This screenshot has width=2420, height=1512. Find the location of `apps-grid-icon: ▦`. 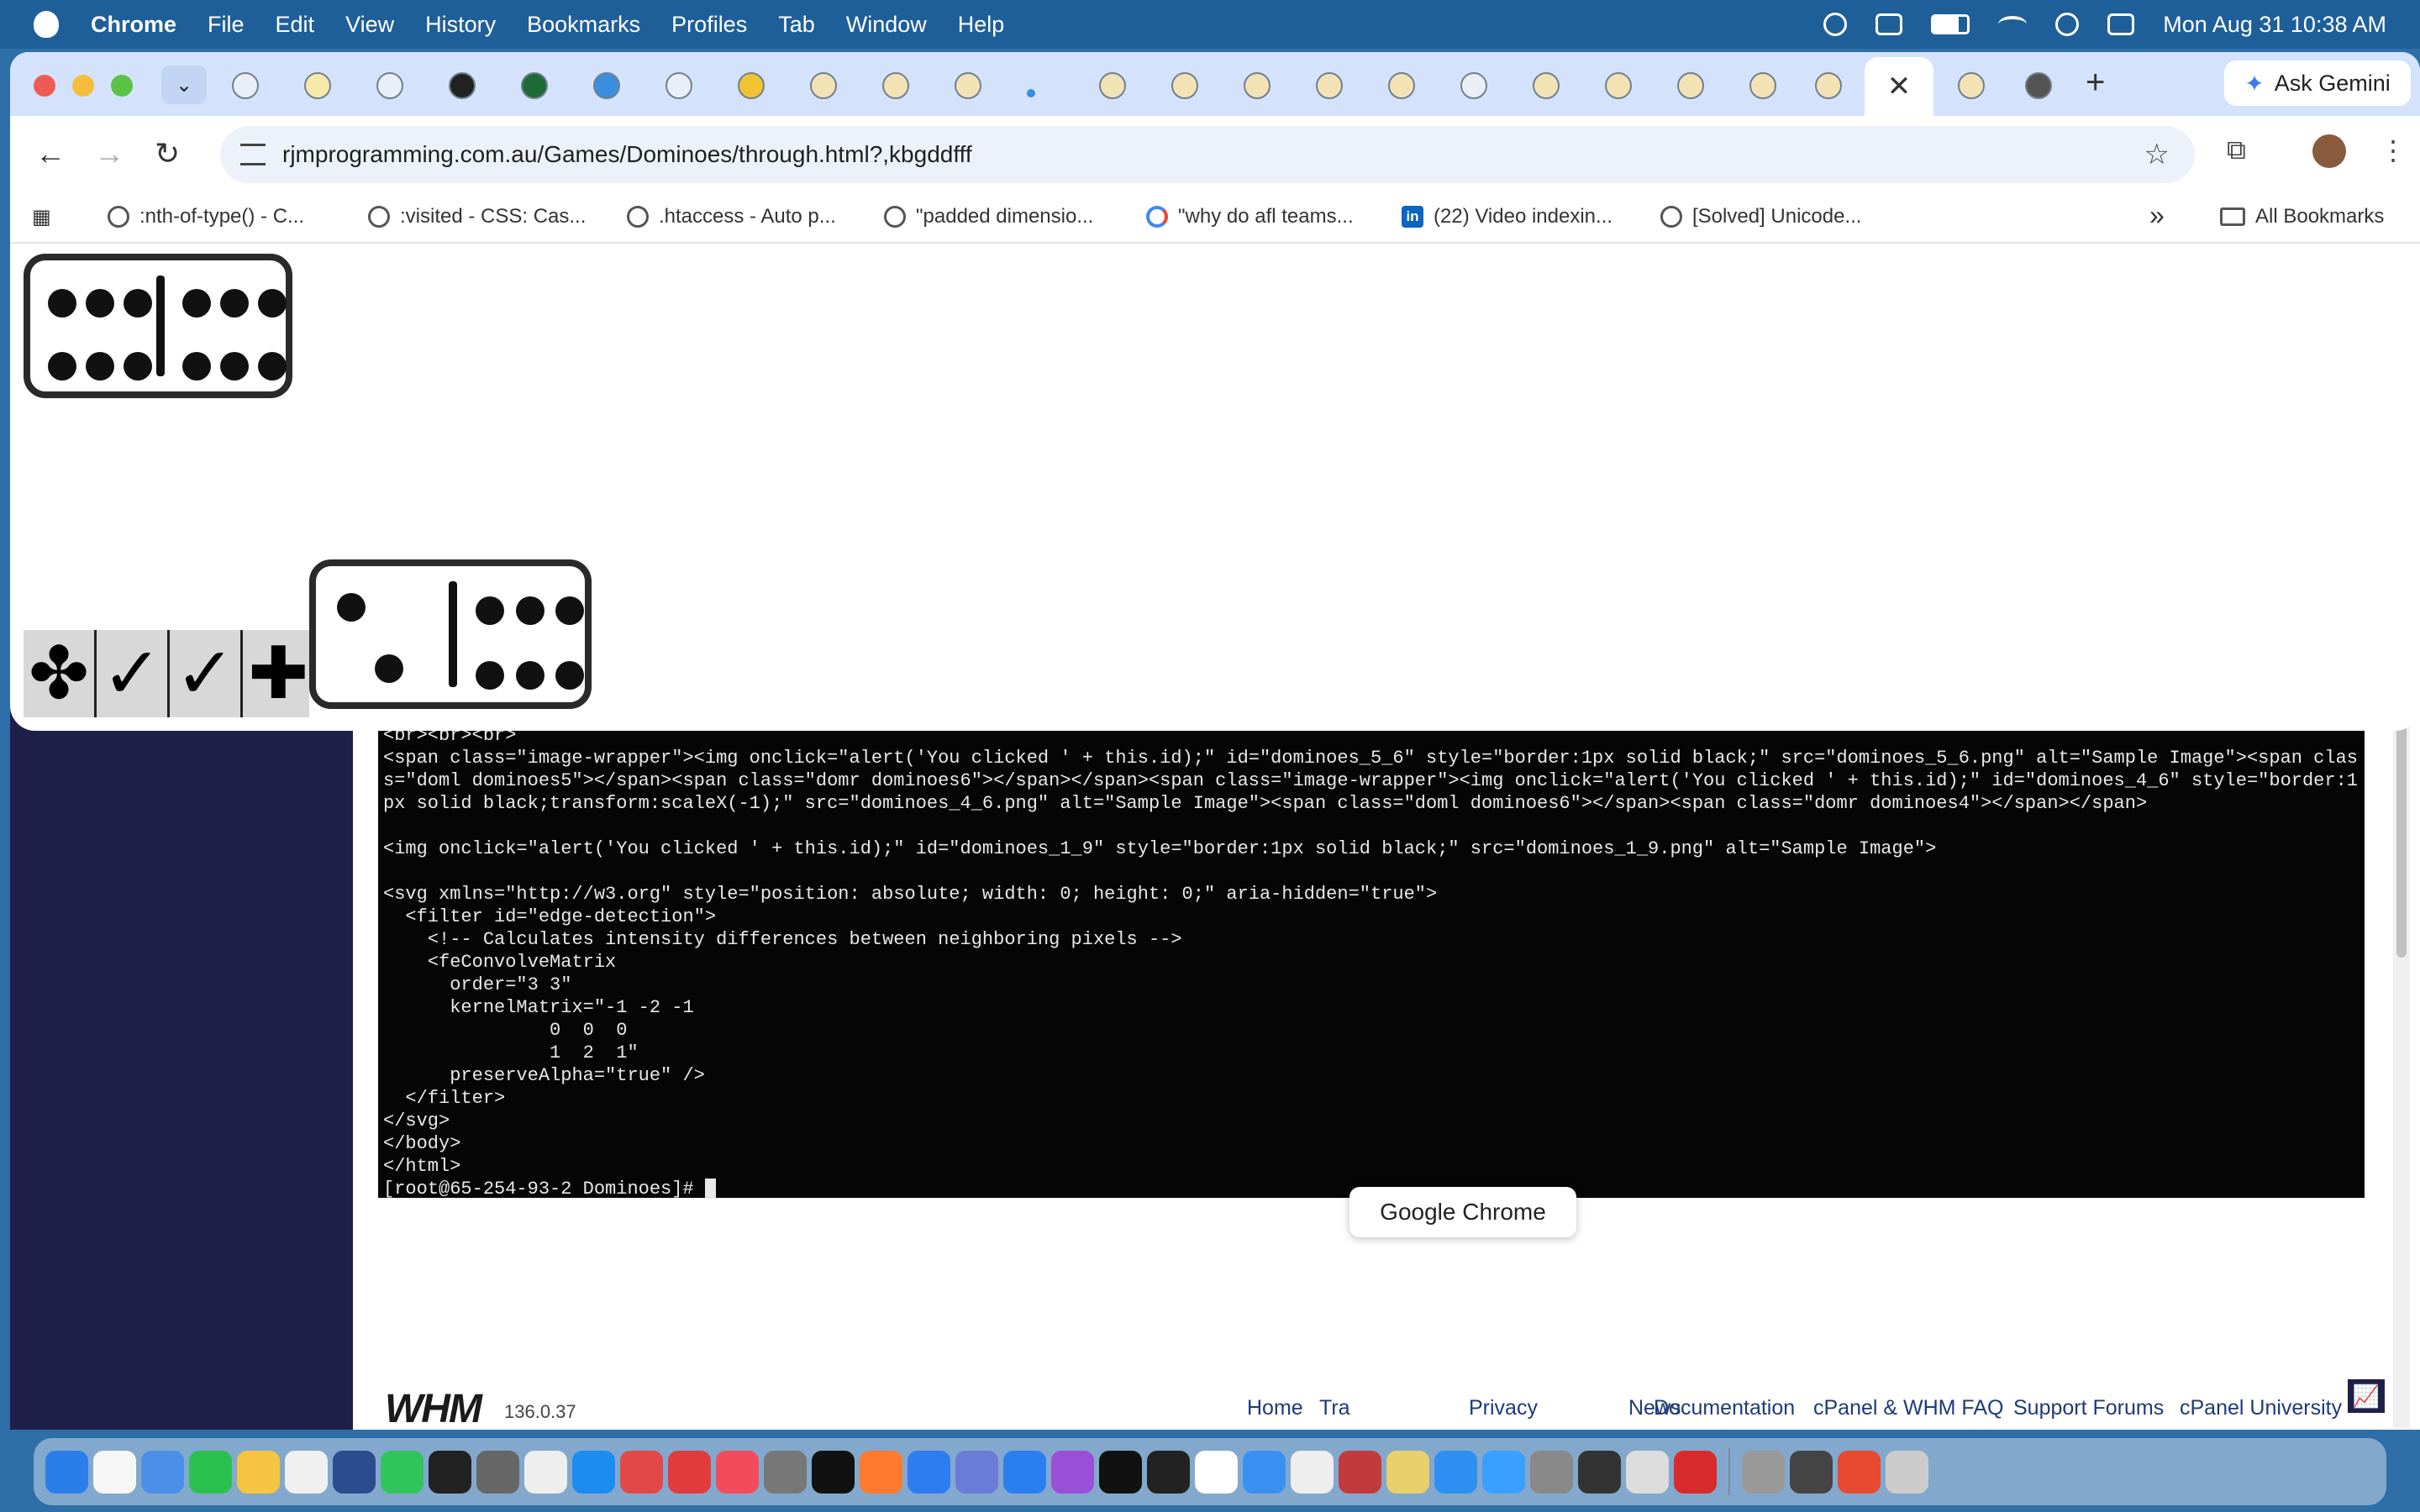

apps-grid-icon: ▦ is located at coordinates (41, 217).